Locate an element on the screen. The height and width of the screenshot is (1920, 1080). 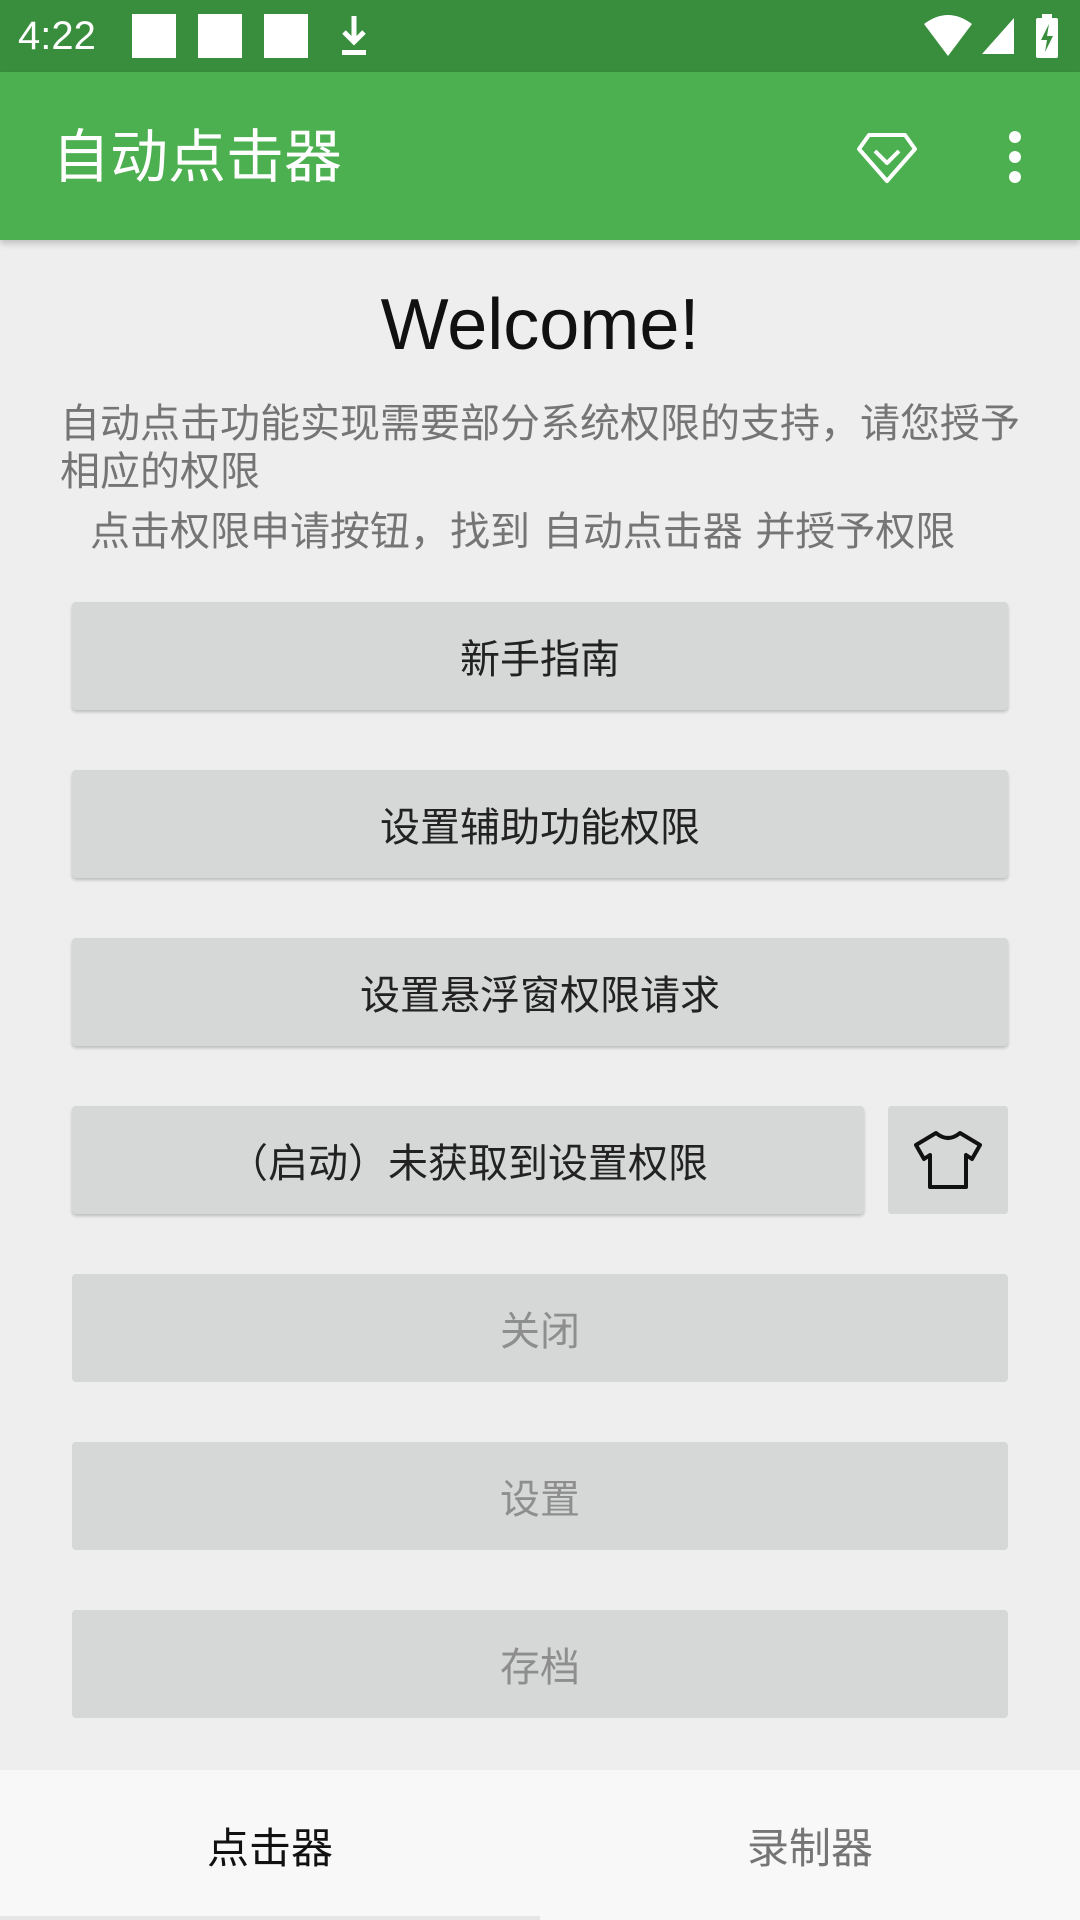
overlay-permission-button: 设置悬浮窗权限请求 is located at coordinates (540, 992).